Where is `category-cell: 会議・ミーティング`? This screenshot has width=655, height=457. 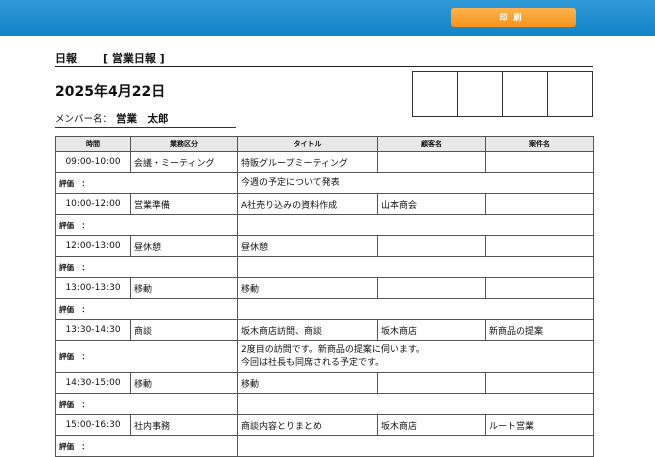 category-cell: 会議・ミーティング is located at coordinates (184, 162).